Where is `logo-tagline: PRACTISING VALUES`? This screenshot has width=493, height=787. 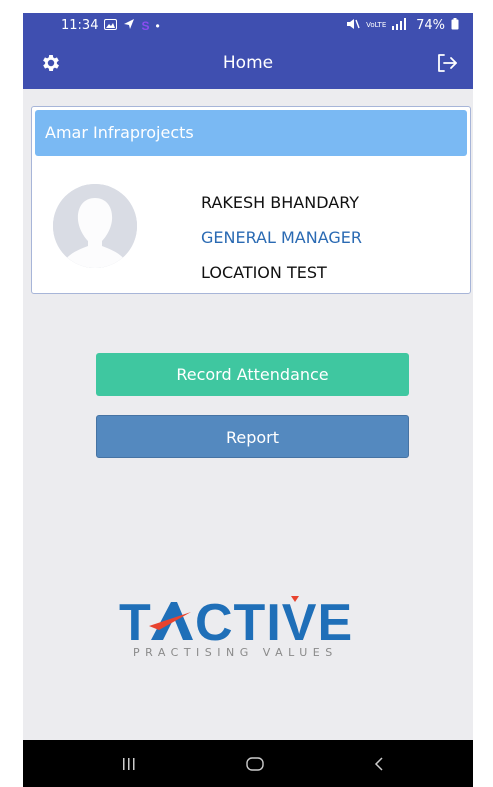 logo-tagline: PRACTISING VALUES is located at coordinates (235, 652).